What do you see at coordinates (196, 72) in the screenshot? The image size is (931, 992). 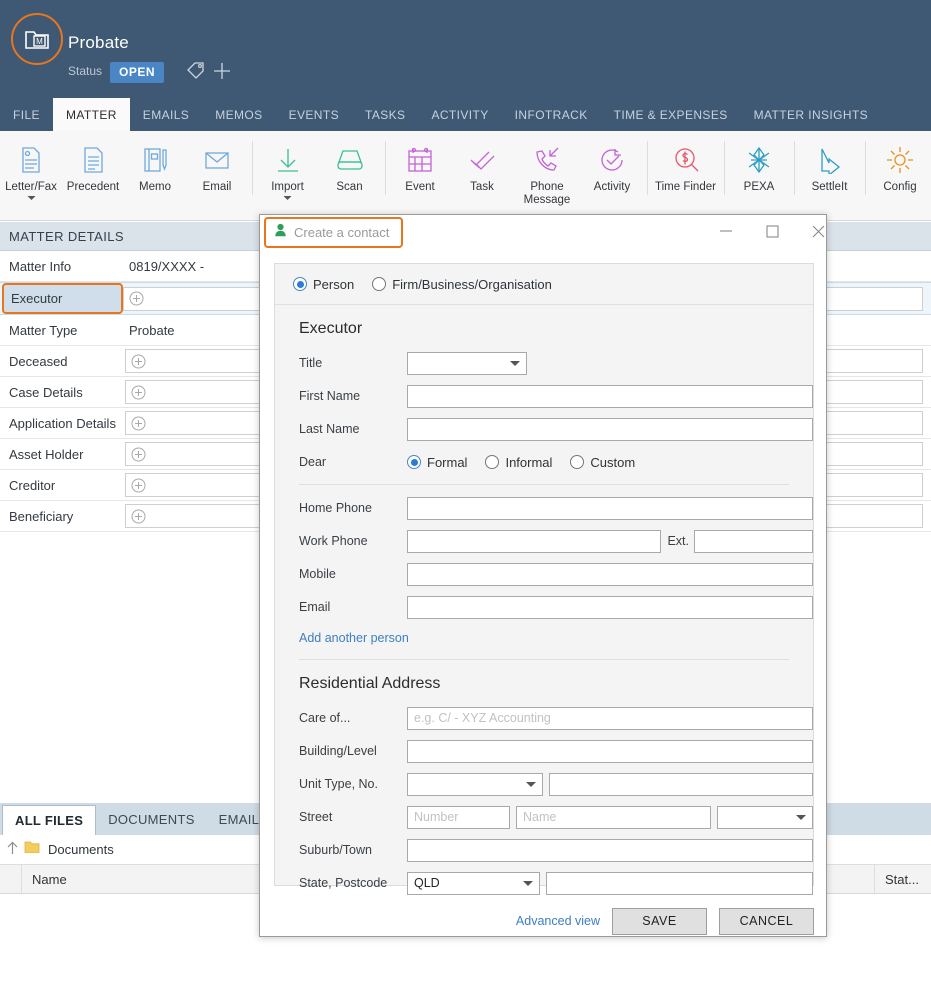 I see `tag-icon` at bounding box center [196, 72].